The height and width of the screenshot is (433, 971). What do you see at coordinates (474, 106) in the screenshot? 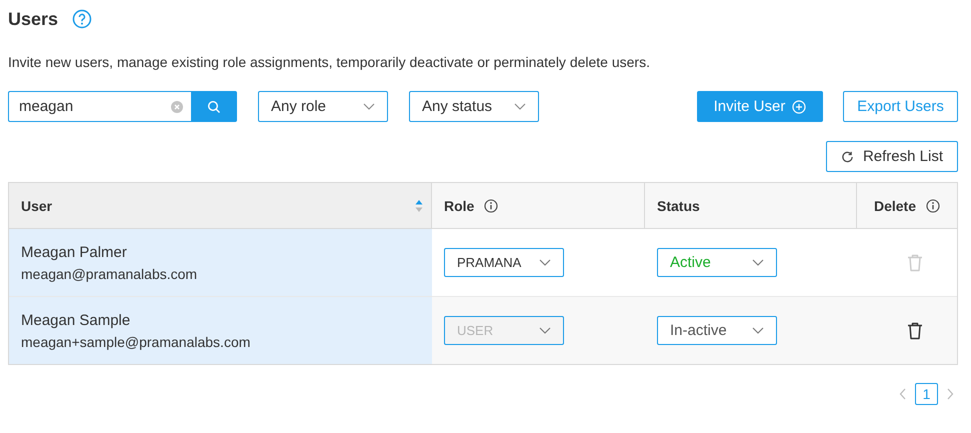
I see `filter-dropdown: Any status` at bounding box center [474, 106].